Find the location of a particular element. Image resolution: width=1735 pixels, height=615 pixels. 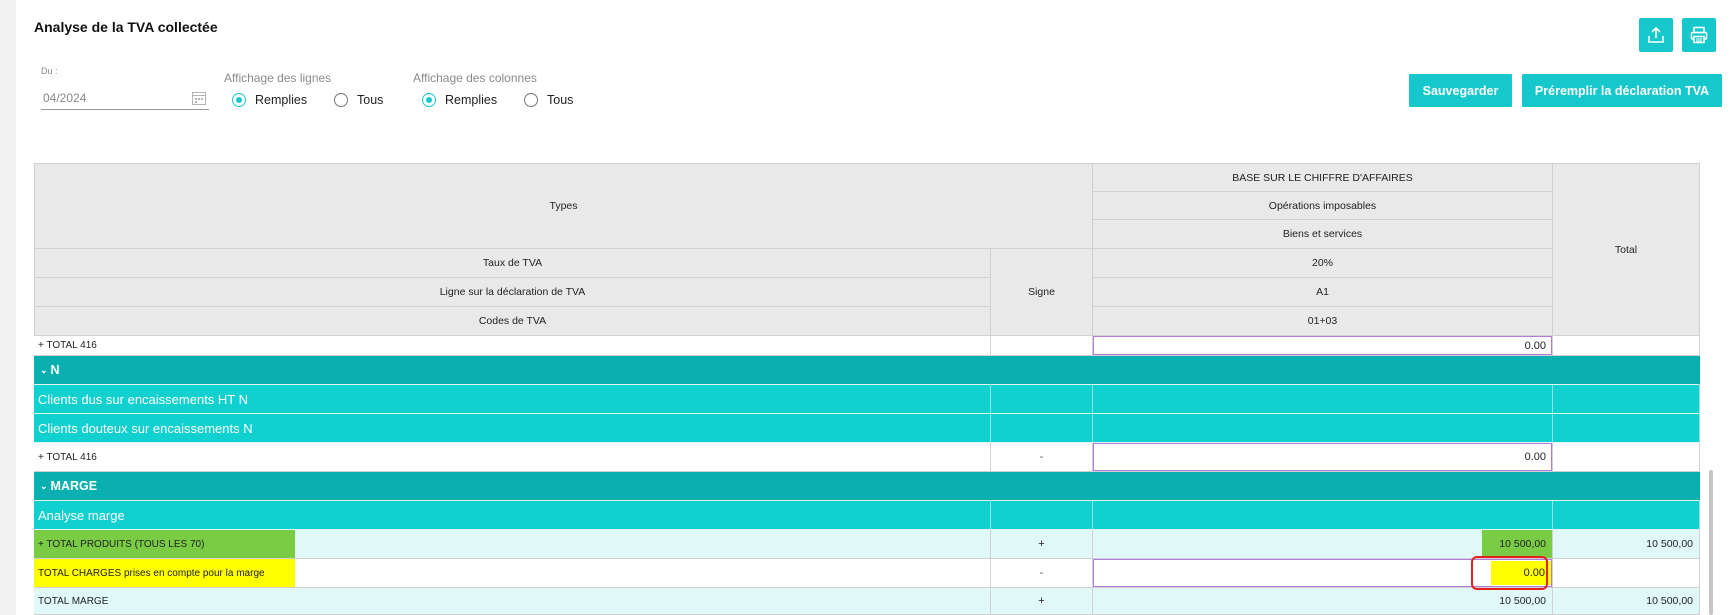

print-button is located at coordinates (1699, 35).